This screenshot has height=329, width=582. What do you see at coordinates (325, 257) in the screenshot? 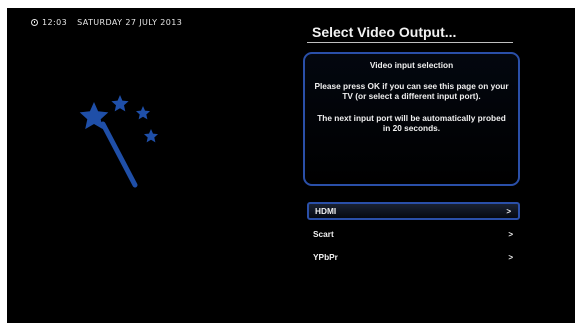
I see `menu-item-label: YPbPr` at bounding box center [325, 257].